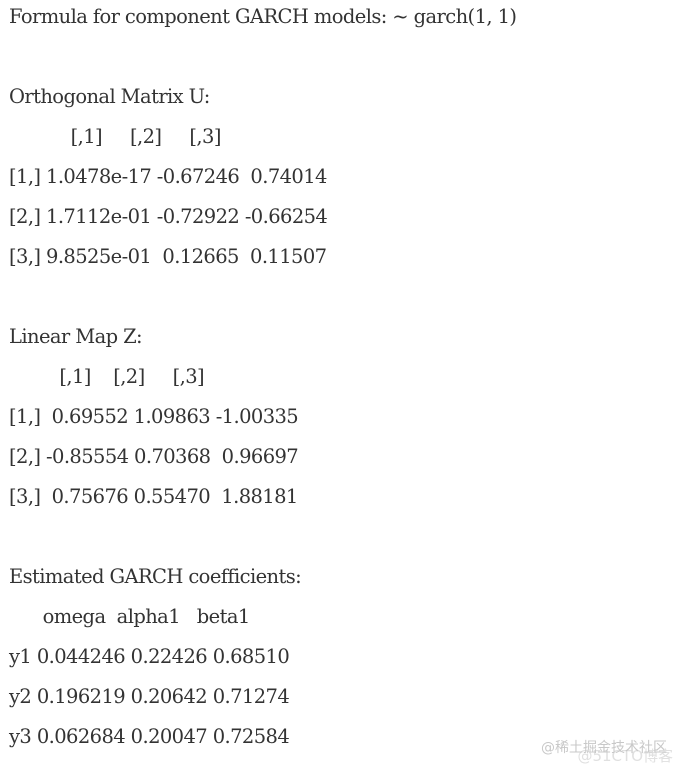 The height and width of the screenshot is (777, 685). What do you see at coordinates (168, 176) in the screenshot?
I see `orthogonal-matrix-row: [1,] 1.0478e-17 -0.67246 0.74014` at bounding box center [168, 176].